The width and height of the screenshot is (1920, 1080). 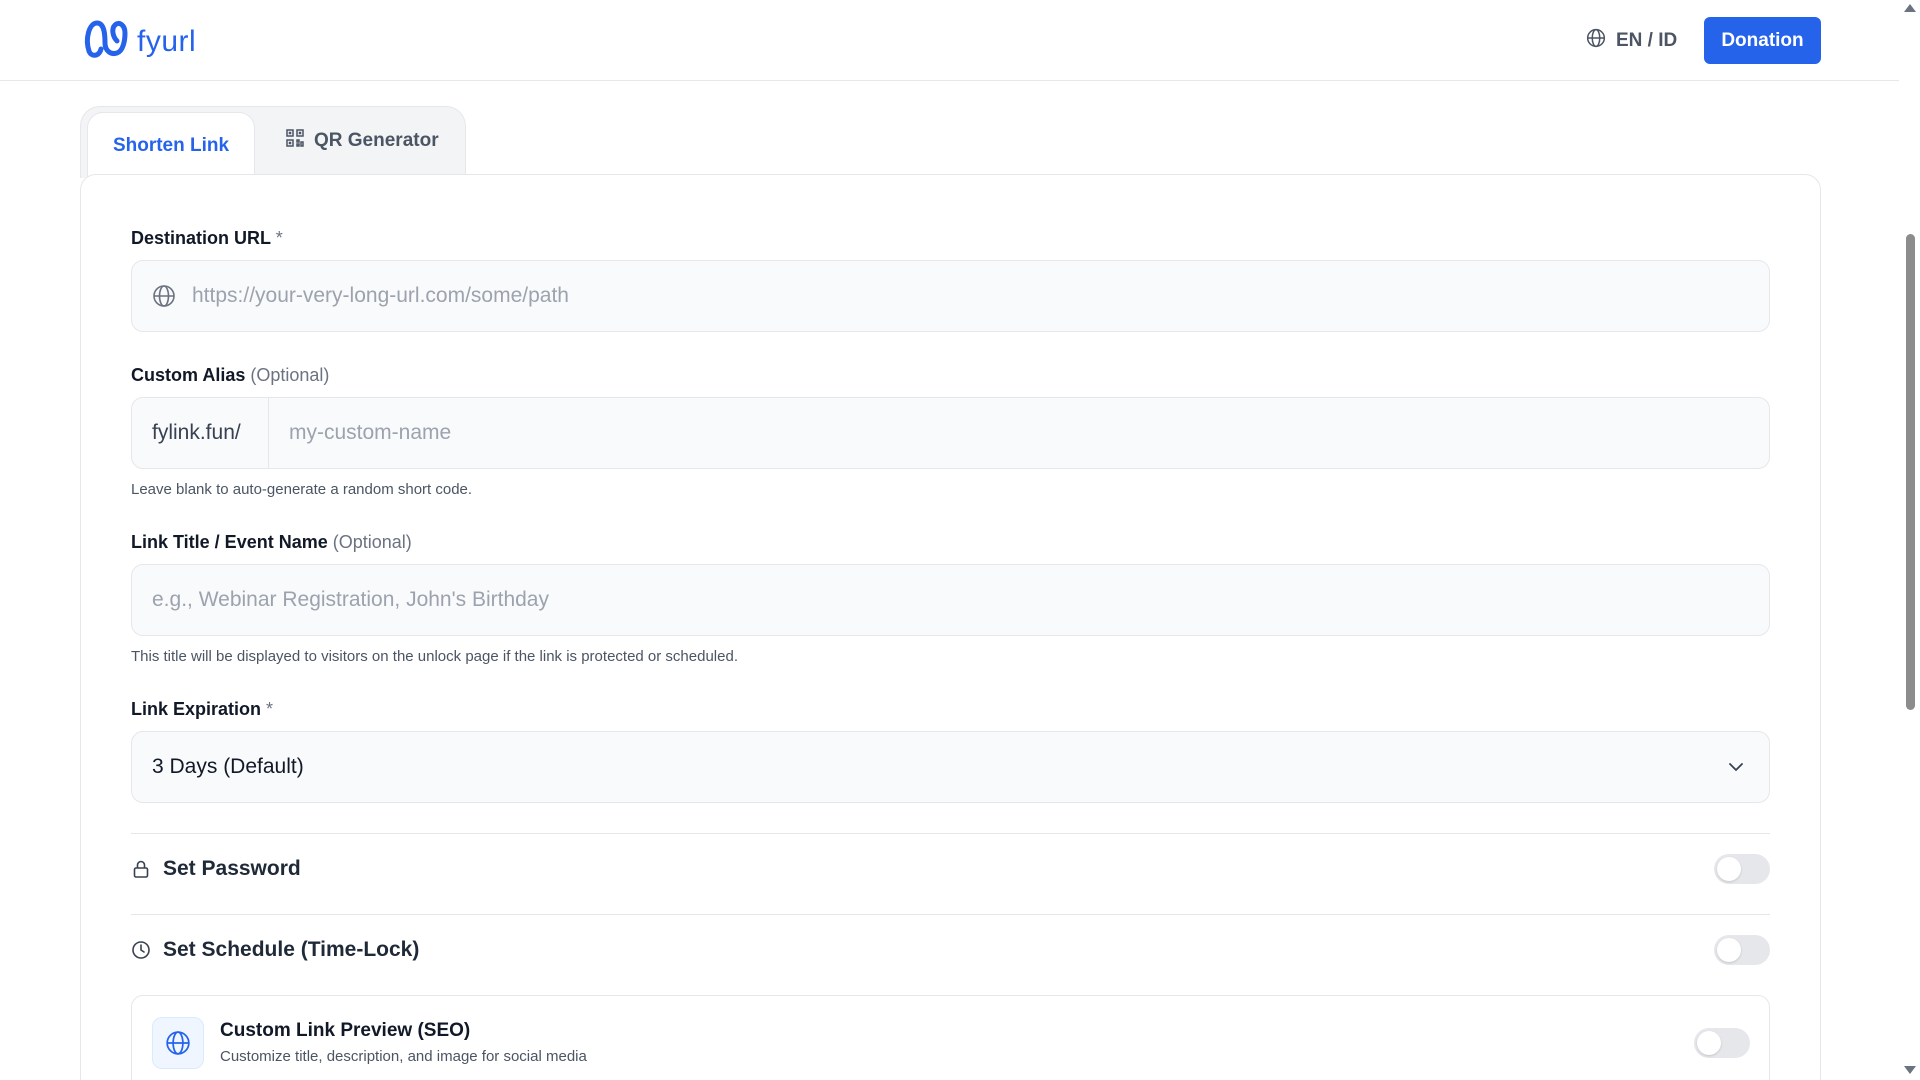 I want to click on logo-text: fyurl, so click(x=167, y=41).